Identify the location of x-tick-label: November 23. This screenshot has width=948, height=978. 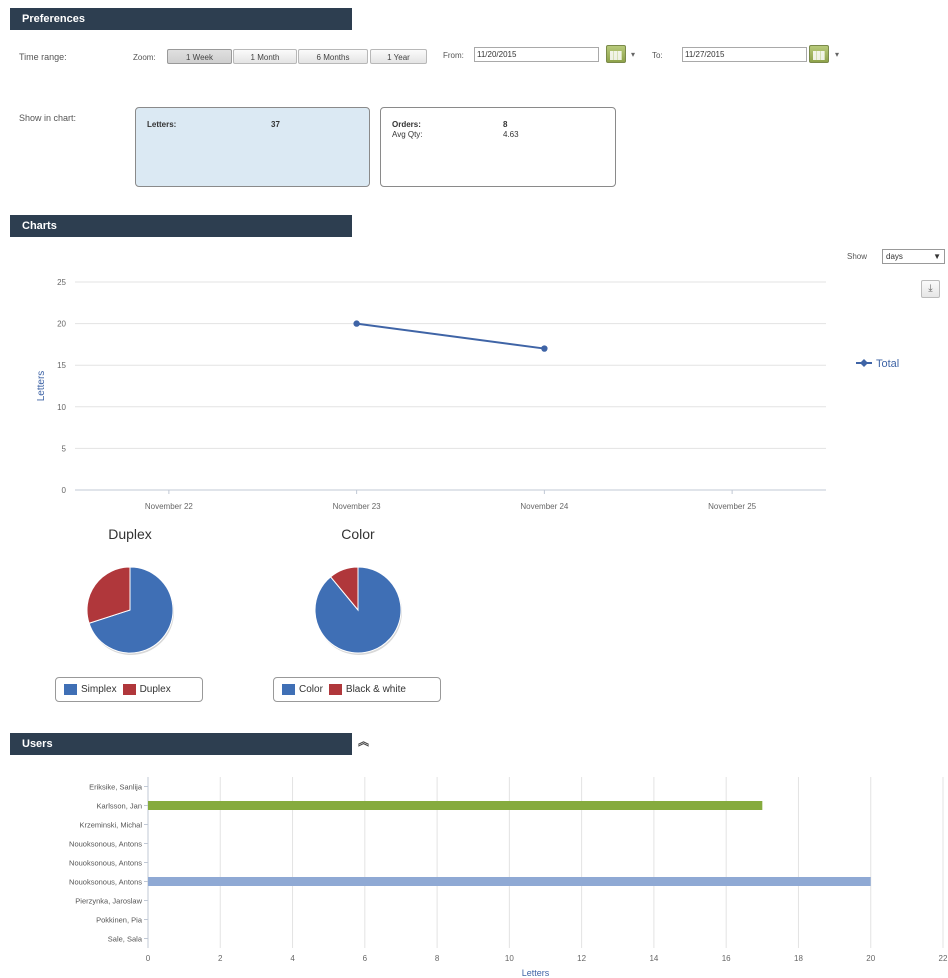
(357, 506).